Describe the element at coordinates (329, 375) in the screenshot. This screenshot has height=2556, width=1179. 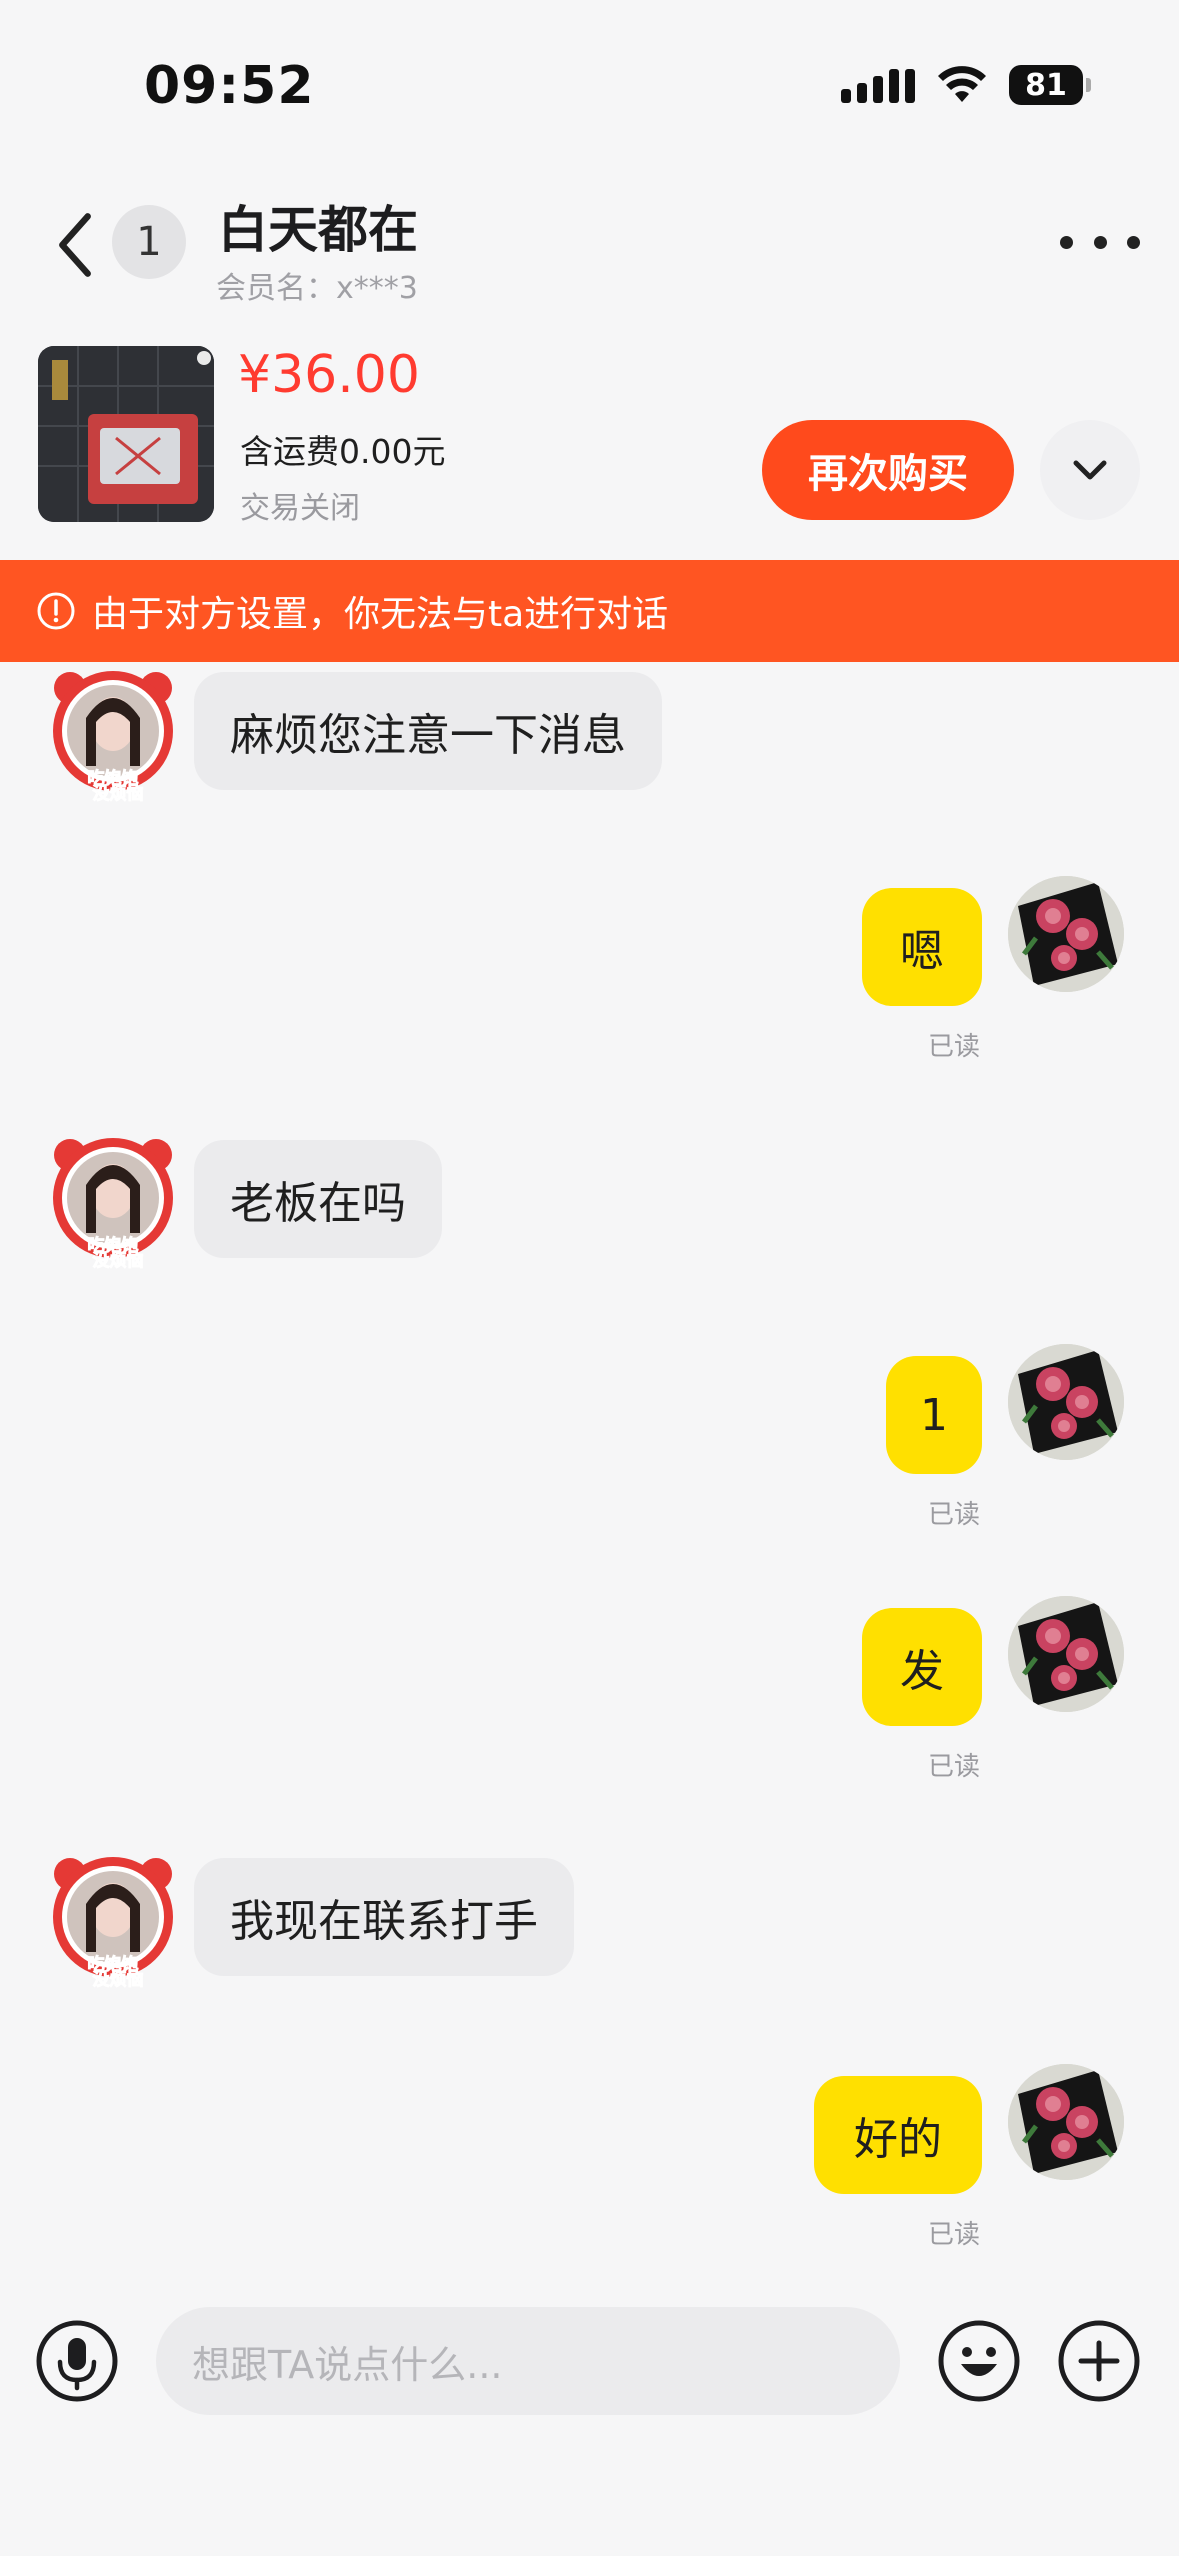
I see `order-price: ¥36.00` at that location.